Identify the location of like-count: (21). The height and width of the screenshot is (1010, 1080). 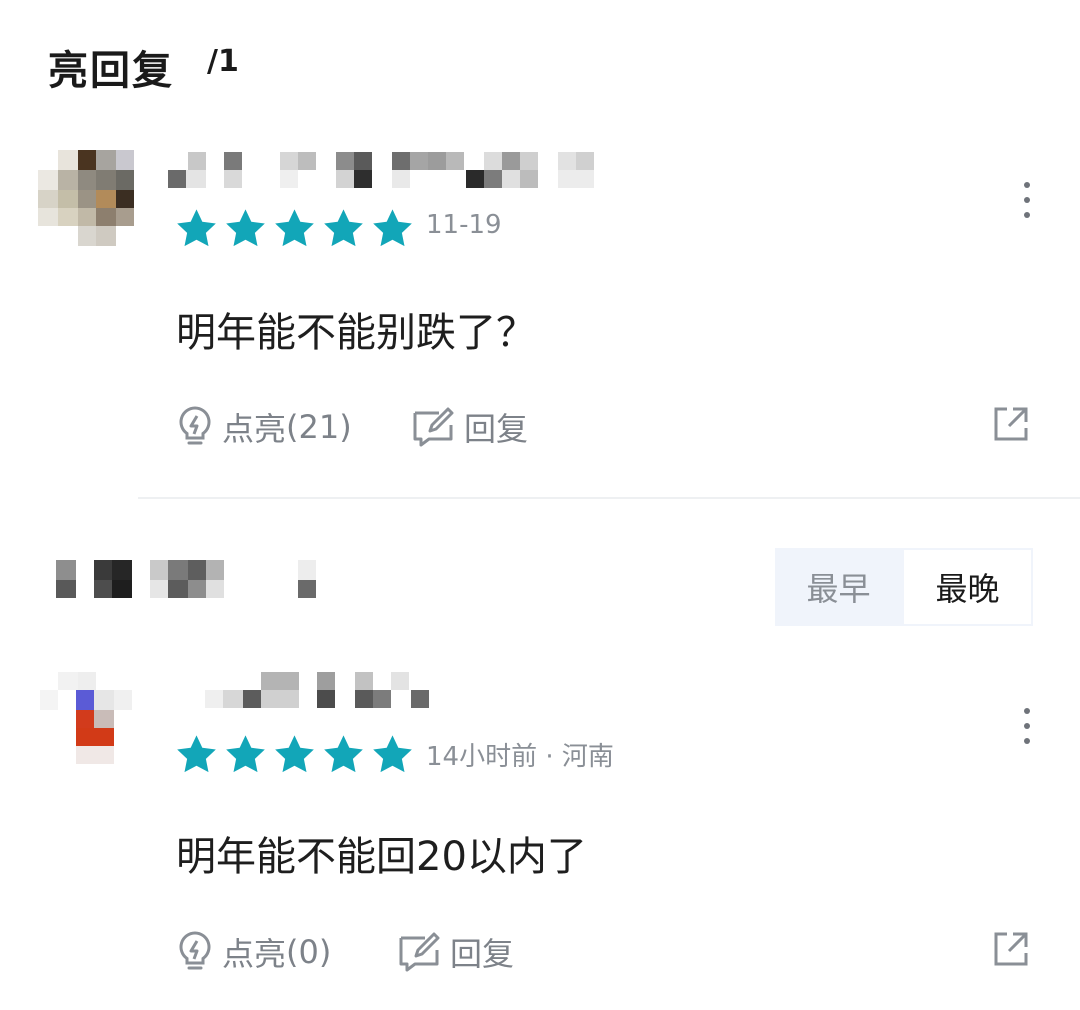
(319, 427).